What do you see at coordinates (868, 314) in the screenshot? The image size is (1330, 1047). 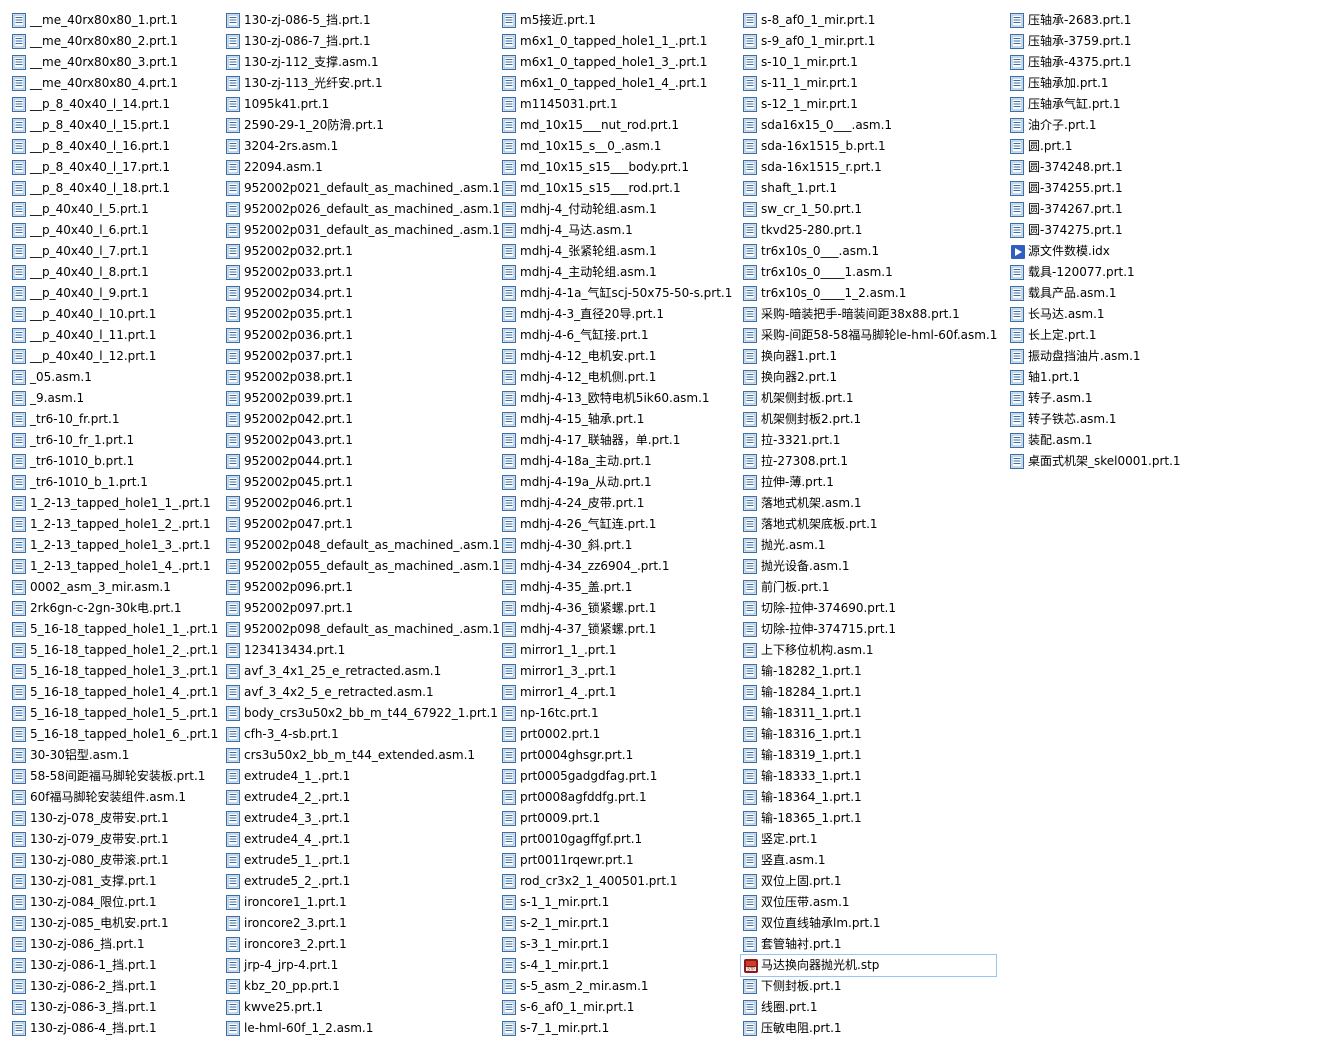 I see `file-item: 采购-暗装把手-暗装间距38x88.prt.1` at bounding box center [868, 314].